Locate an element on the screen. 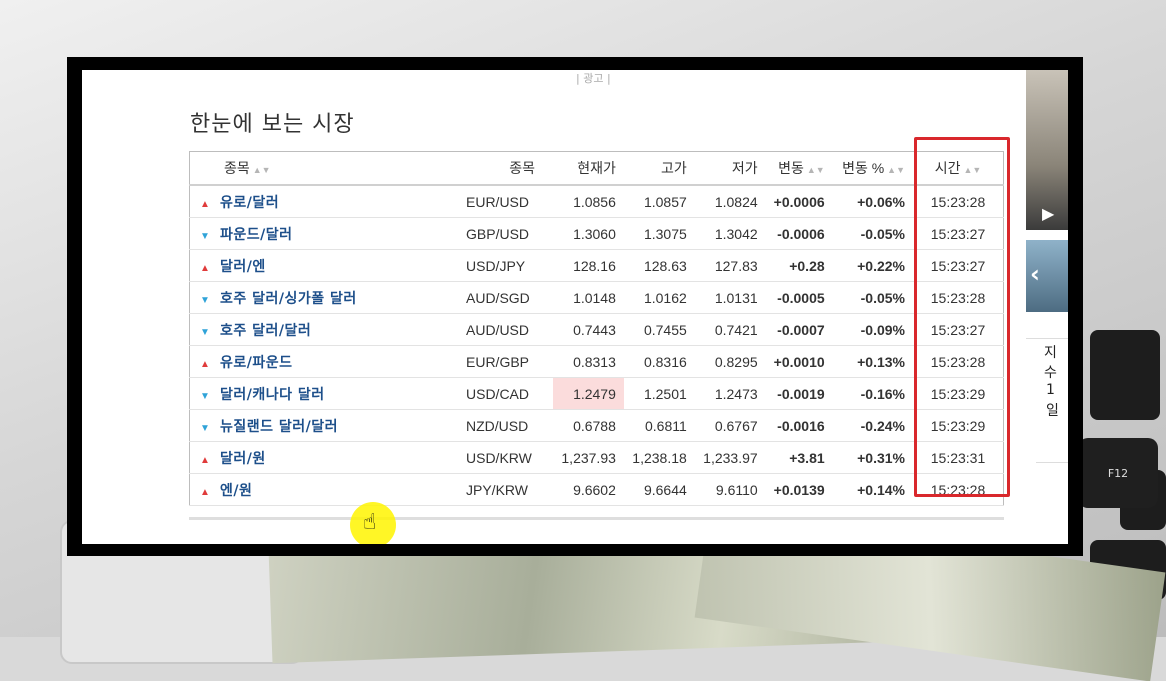 This screenshot has height=681, width=1166. instrument-link: 엔/원 is located at coordinates (236, 491).